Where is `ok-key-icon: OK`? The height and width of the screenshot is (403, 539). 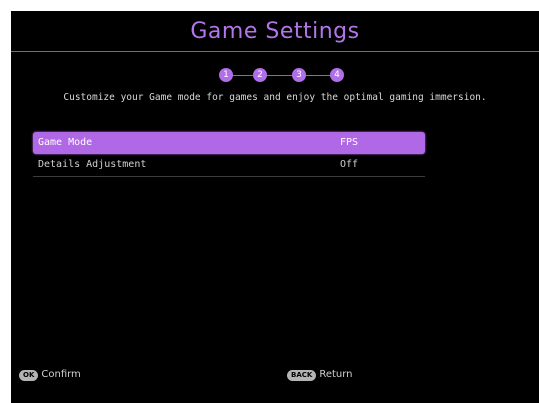 ok-key-icon: OK is located at coordinates (29, 375).